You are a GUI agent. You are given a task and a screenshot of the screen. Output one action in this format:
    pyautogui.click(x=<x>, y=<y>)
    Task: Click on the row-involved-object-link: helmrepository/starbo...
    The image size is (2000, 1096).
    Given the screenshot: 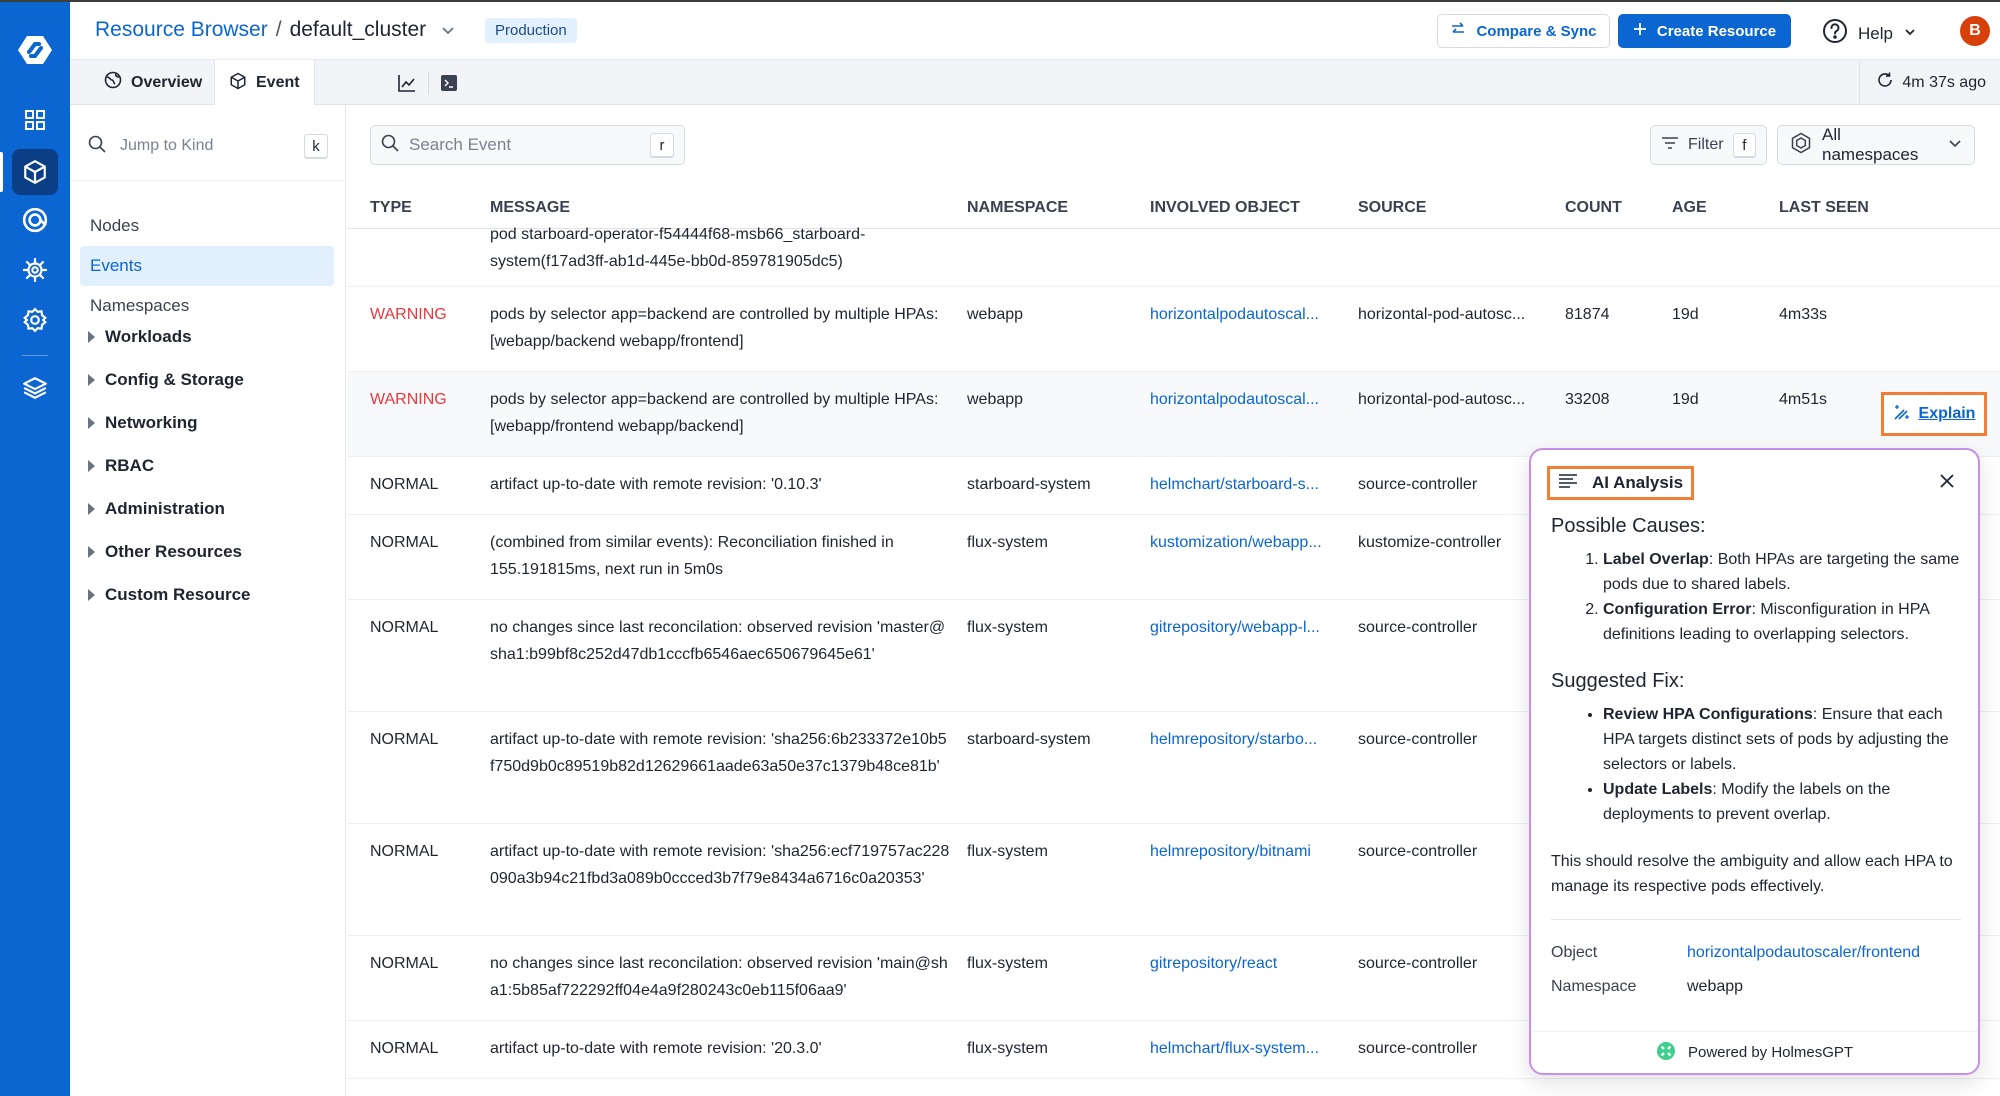 What is the action you would take?
    pyautogui.click(x=1233, y=739)
    